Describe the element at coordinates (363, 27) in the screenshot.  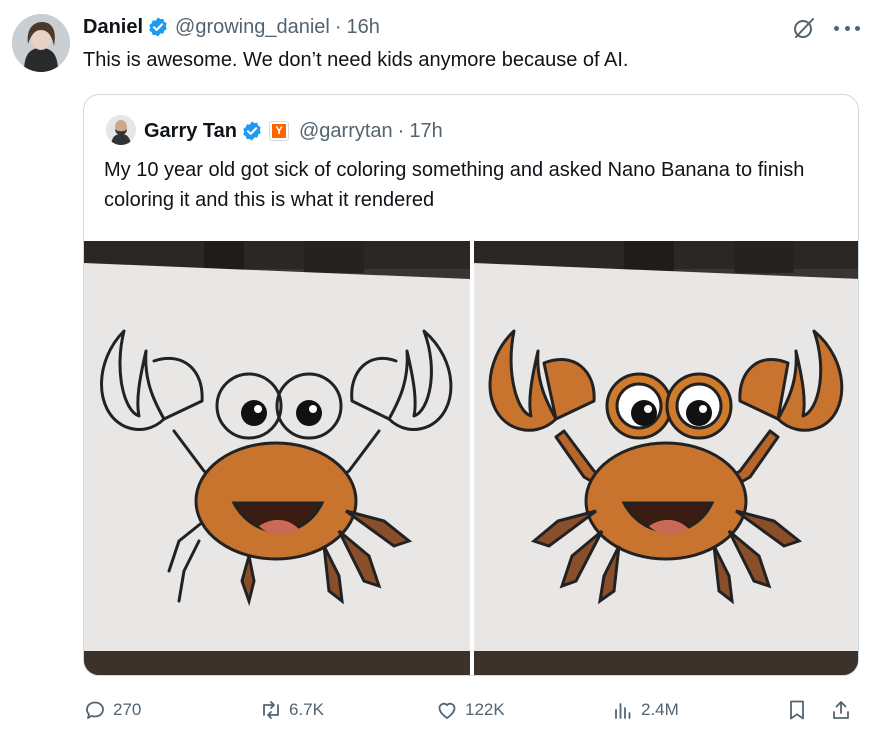
I see `timestamp: 16h` at that location.